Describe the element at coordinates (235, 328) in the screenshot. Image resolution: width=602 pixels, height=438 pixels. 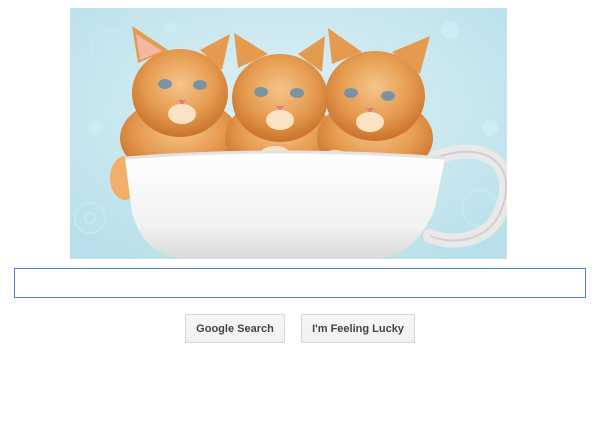
I see `google-search-button: Google Search` at that location.